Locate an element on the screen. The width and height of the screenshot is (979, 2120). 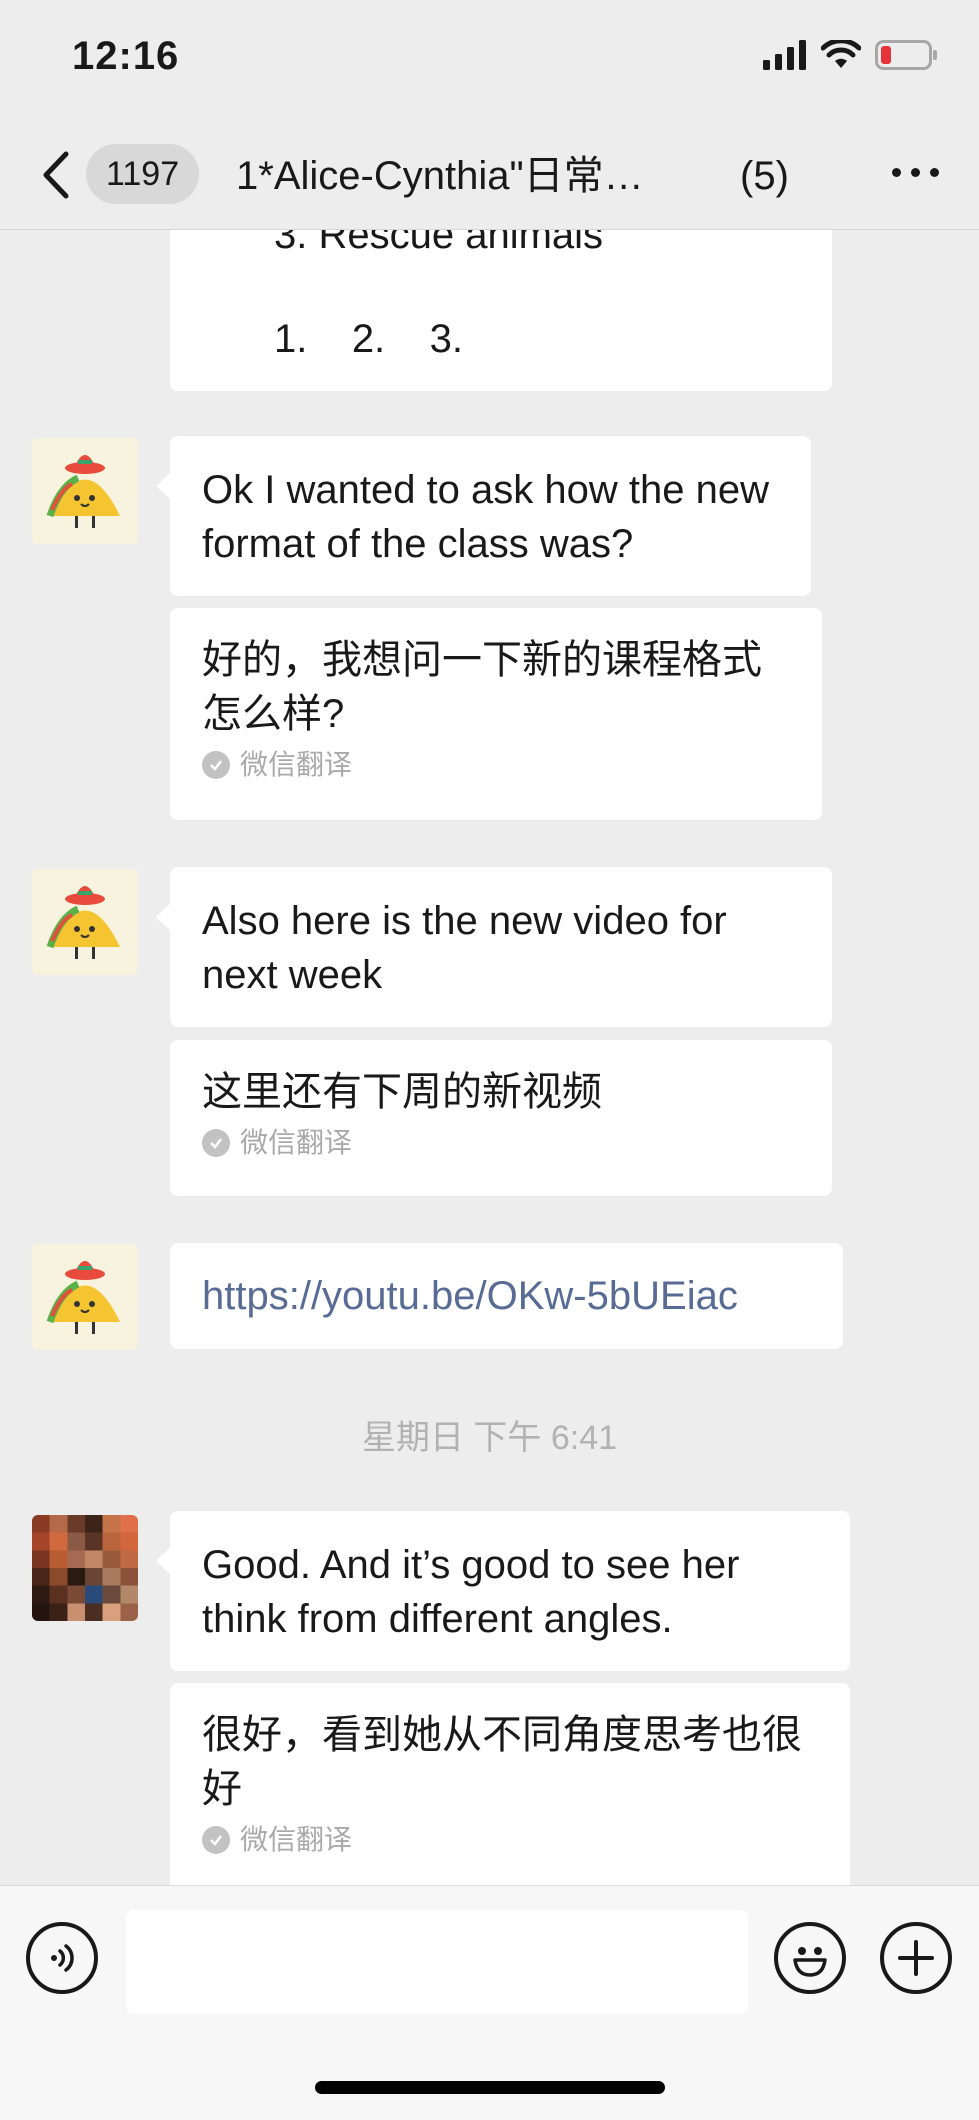
translation-bubble: 好的，我想问一下新的课程格式怎么样? 微信翻译 is located at coordinates (496, 714).